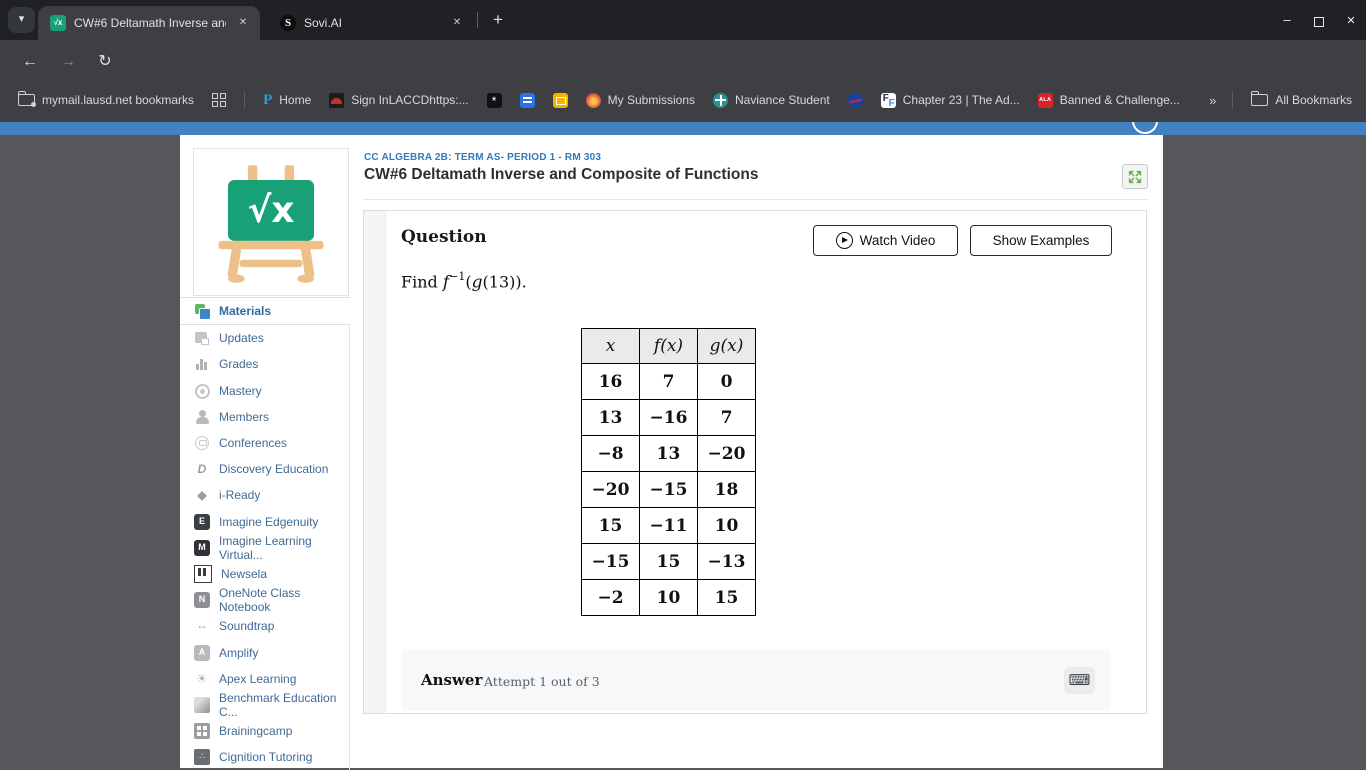  What do you see at coordinates (371, 23) in the screenshot?
I see `tab-sovi: Sovi.AI` at bounding box center [371, 23].